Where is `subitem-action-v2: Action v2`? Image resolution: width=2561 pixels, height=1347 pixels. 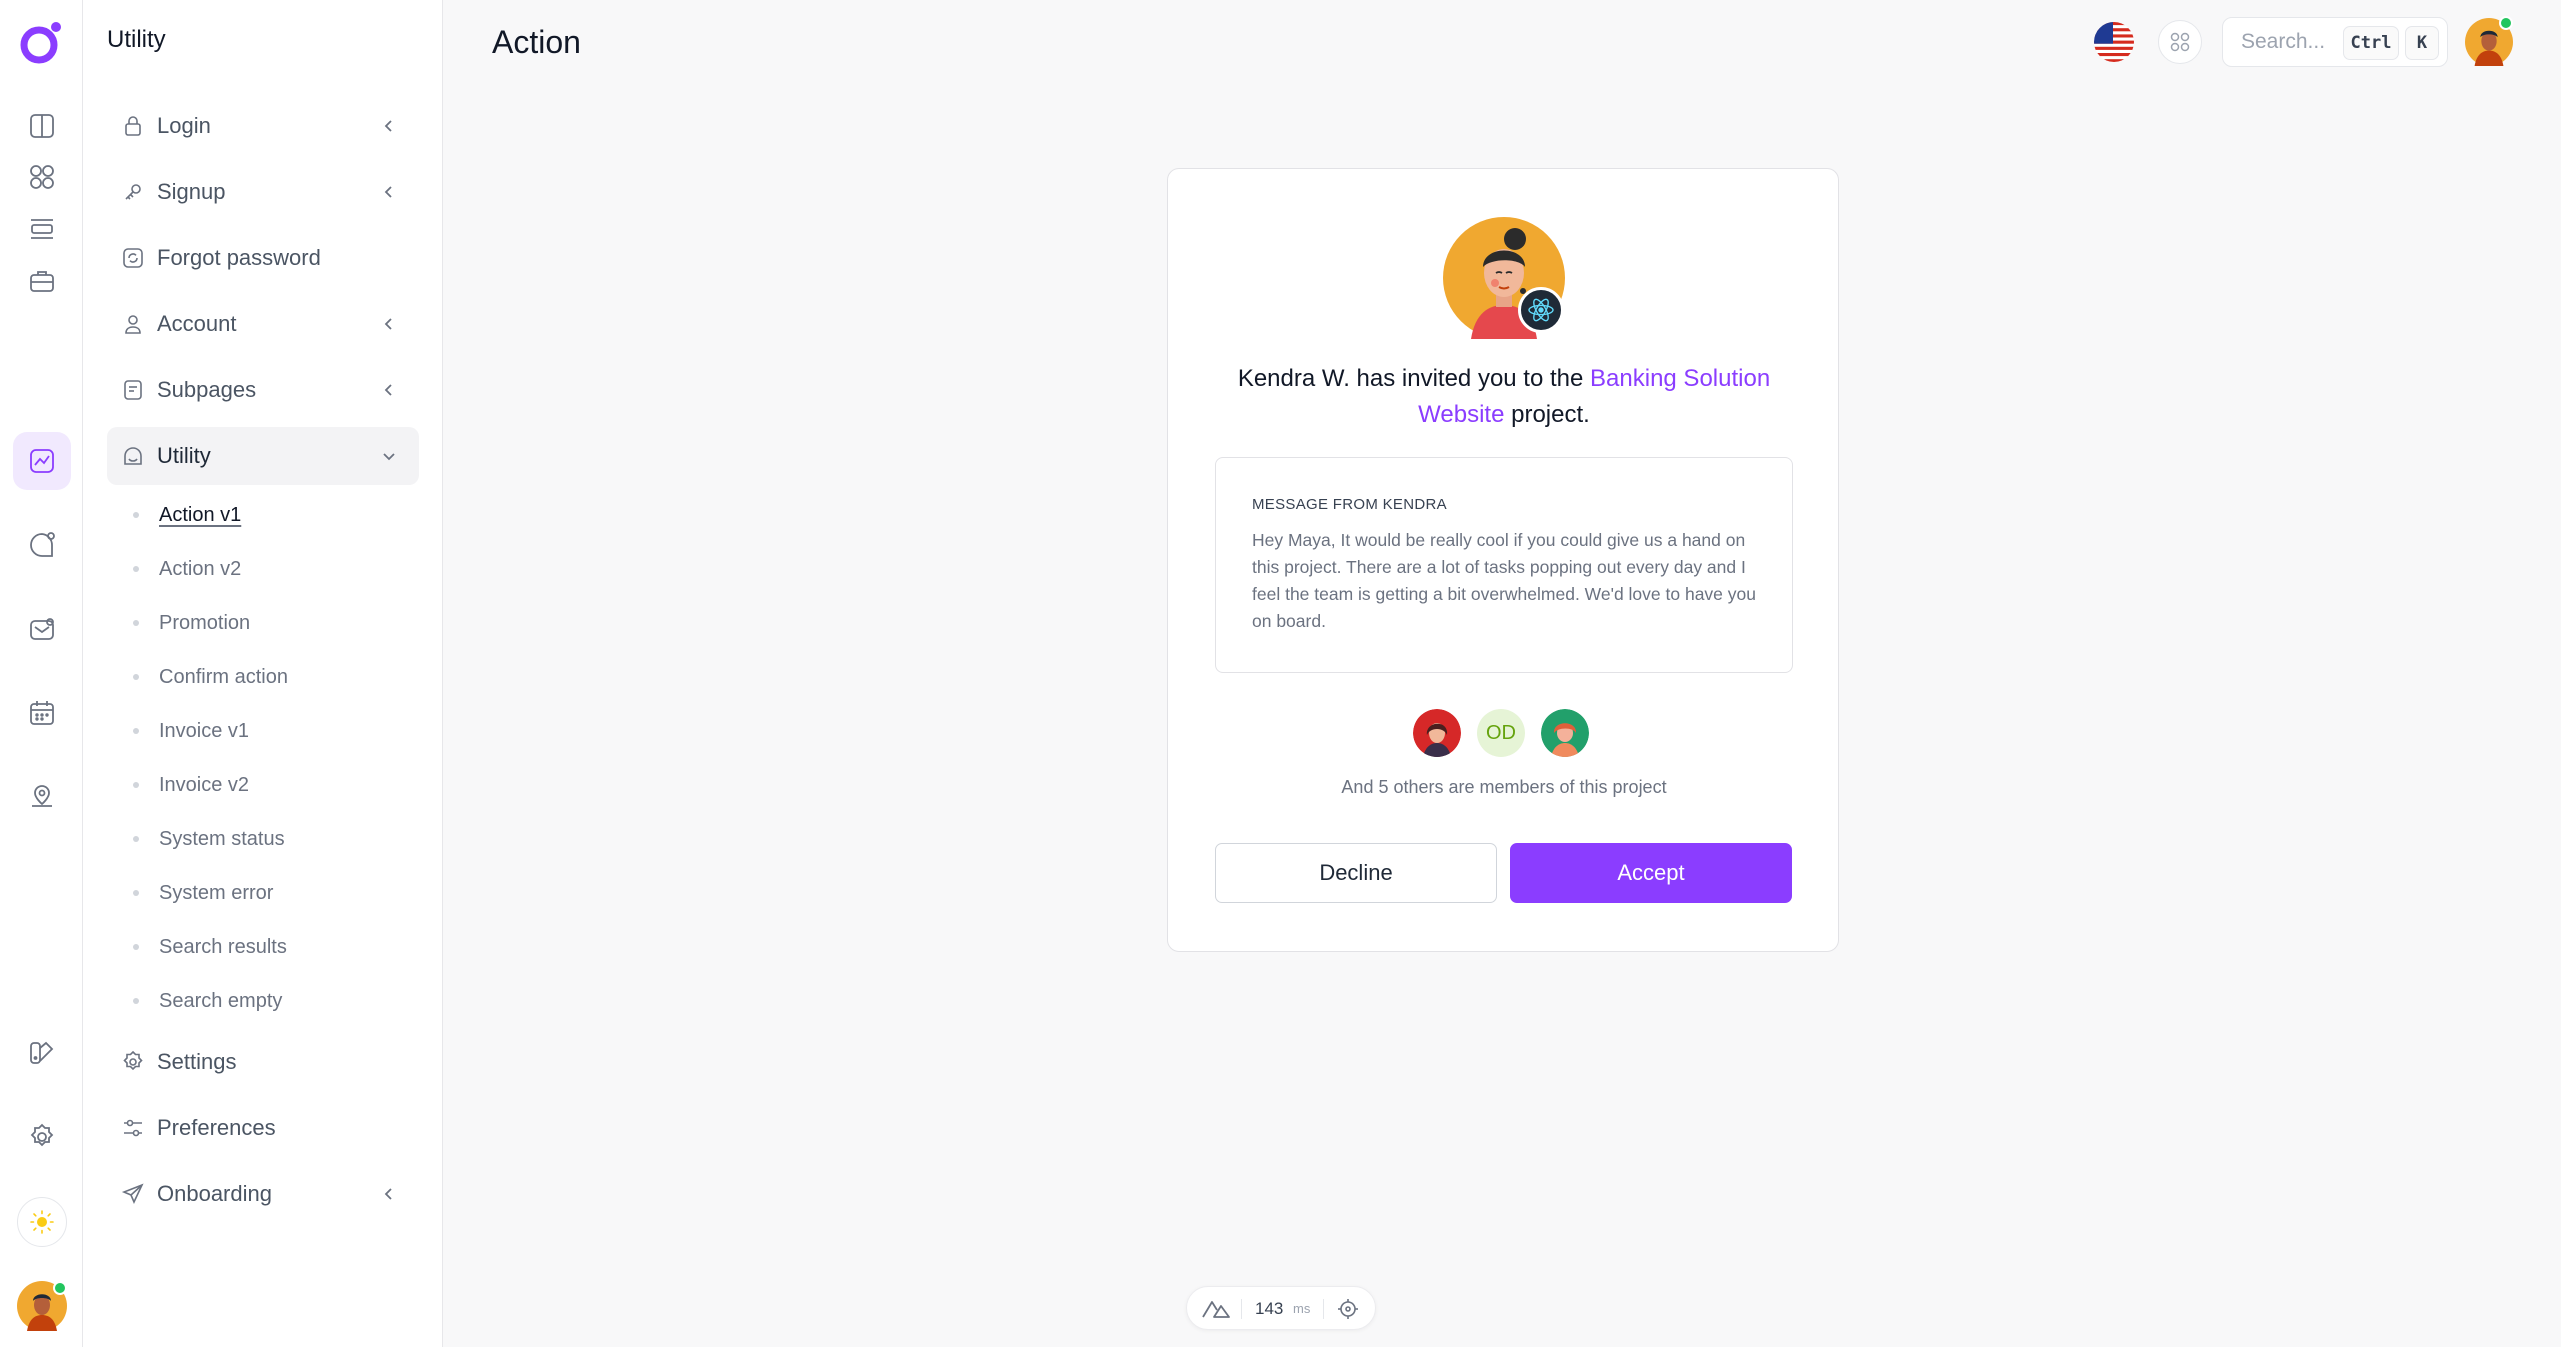
subitem-action-v2: Action v2 is located at coordinates (187, 569).